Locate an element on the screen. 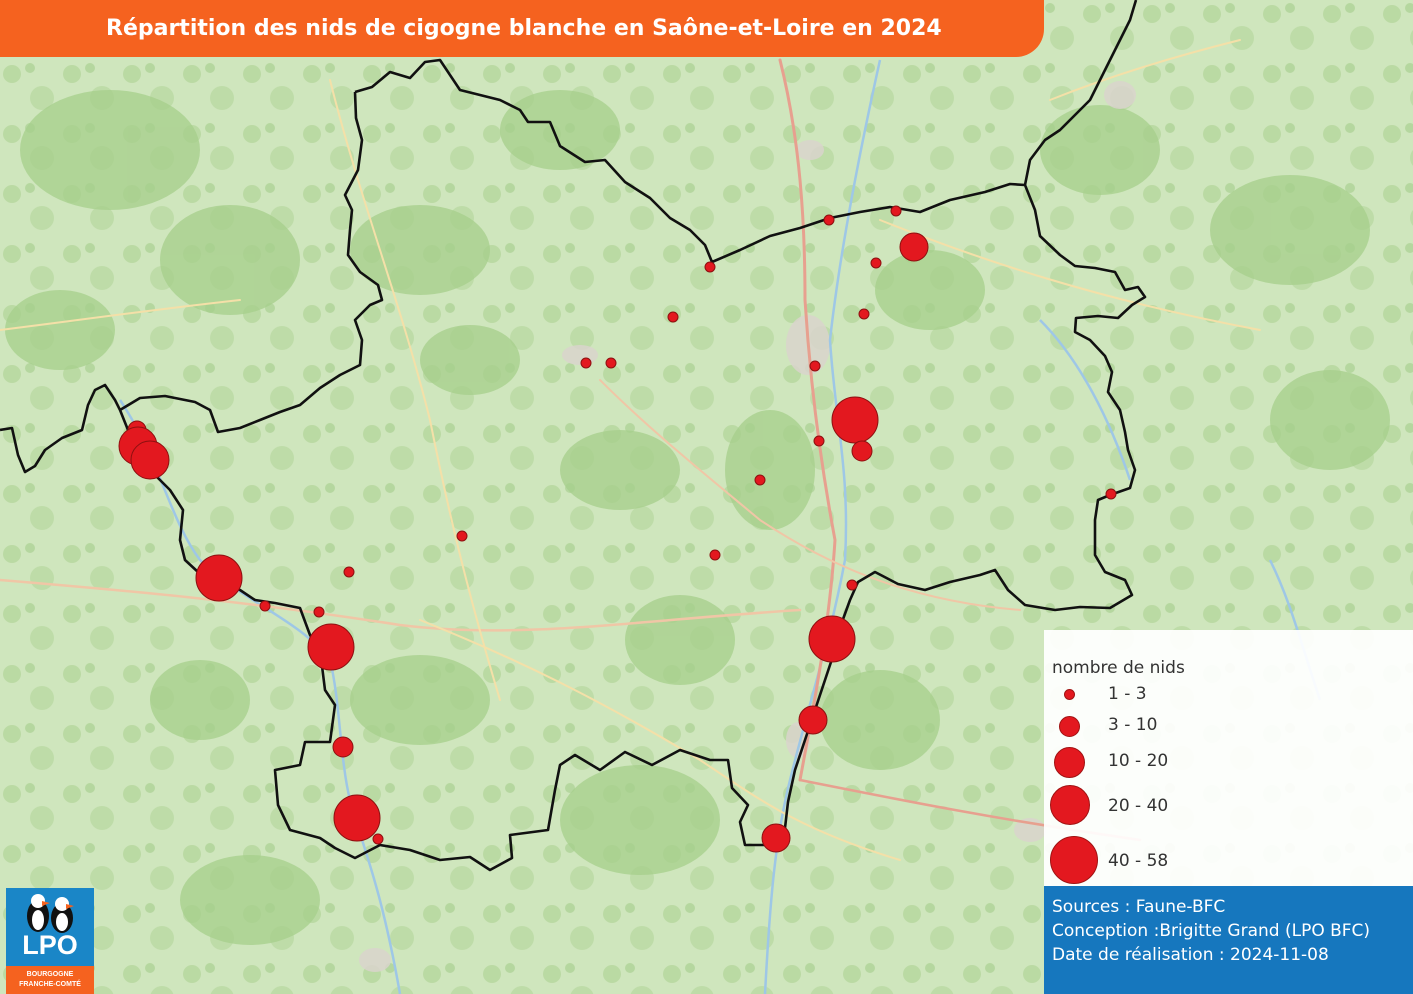  credit-sources: Sources : Faune-BFC is located at coordinates (1139, 907).